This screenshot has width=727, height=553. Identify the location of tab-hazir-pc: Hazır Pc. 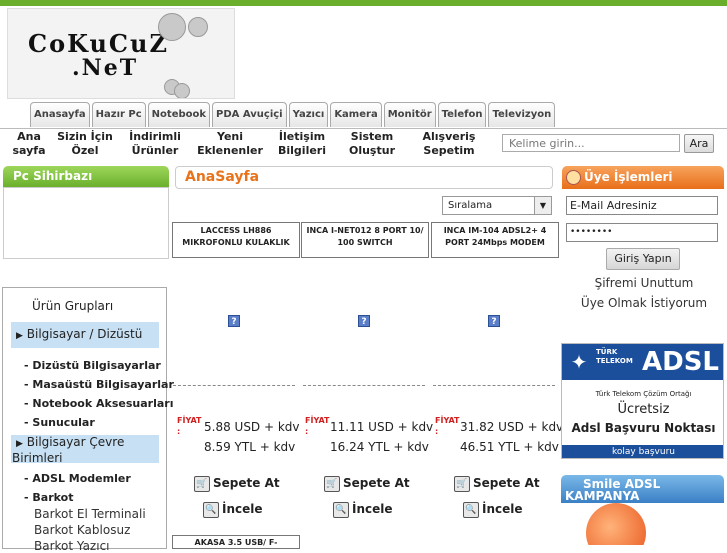
(118, 114).